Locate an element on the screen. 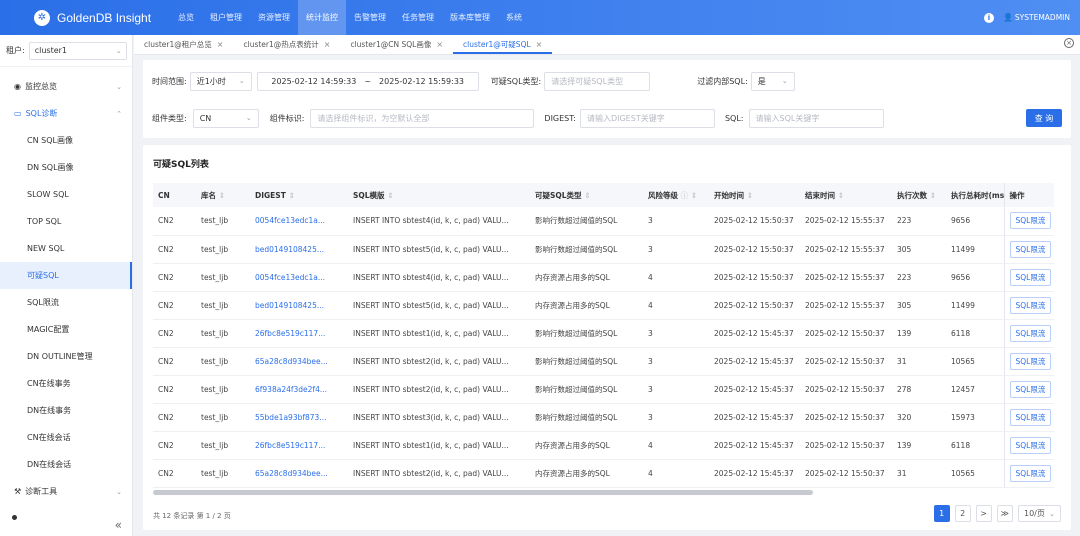 The height and width of the screenshot is (536, 1080). horizontal-scrollbar is located at coordinates (483, 492).